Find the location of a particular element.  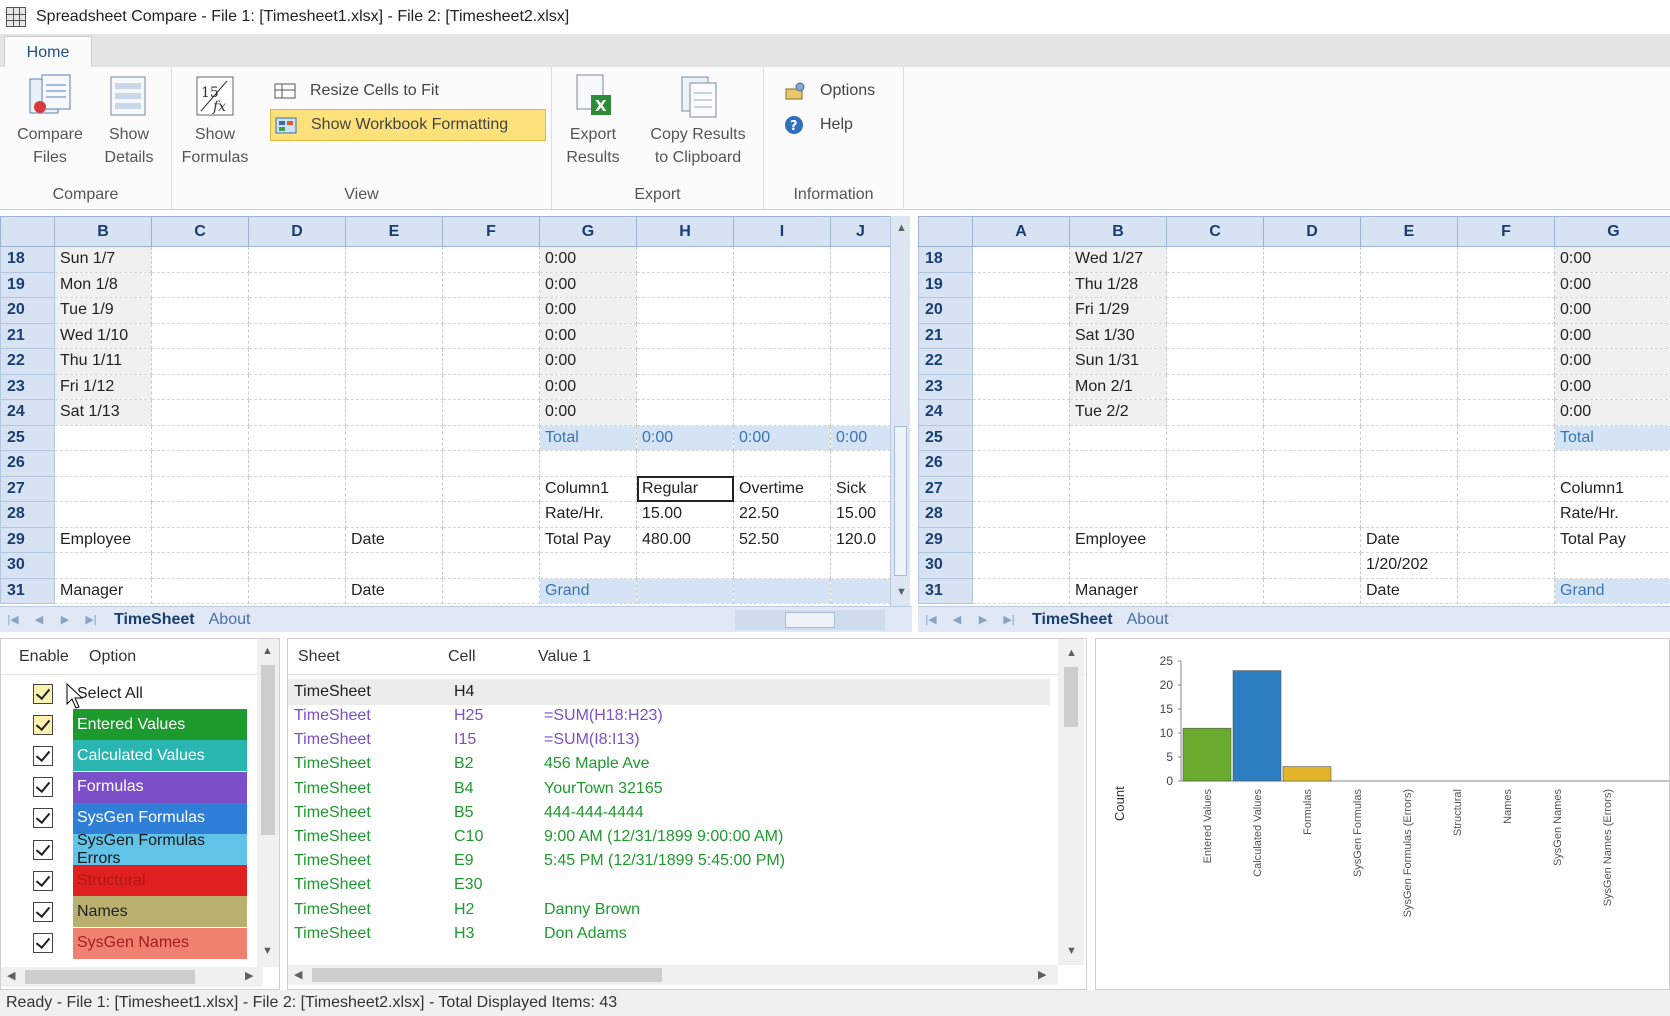

file1-hscroll-thumb is located at coordinates (810, 620).